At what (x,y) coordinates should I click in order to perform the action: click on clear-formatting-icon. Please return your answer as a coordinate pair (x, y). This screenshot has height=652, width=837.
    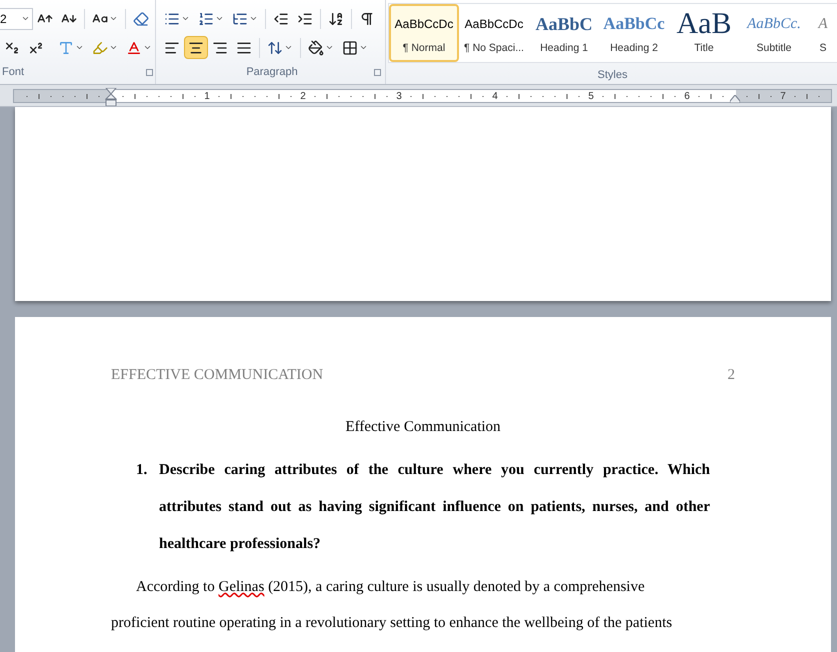
    Looking at the image, I should click on (141, 18).